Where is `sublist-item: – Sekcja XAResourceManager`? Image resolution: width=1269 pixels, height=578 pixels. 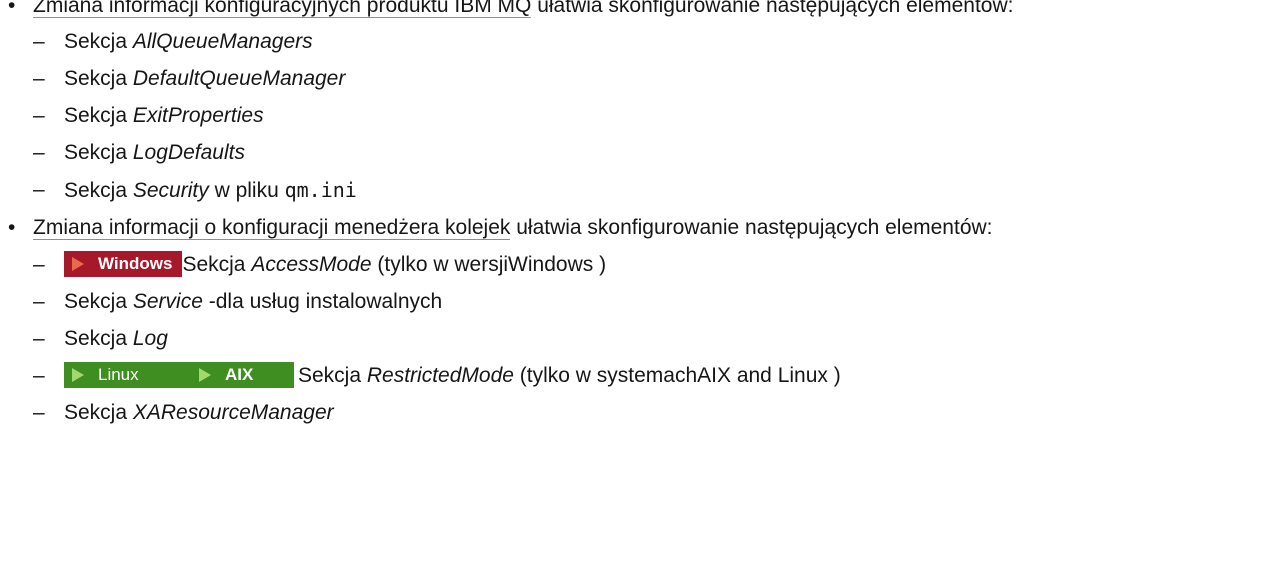 sublist-item: – Sekcja XAResourceManager is located at coordinates (183, 412).